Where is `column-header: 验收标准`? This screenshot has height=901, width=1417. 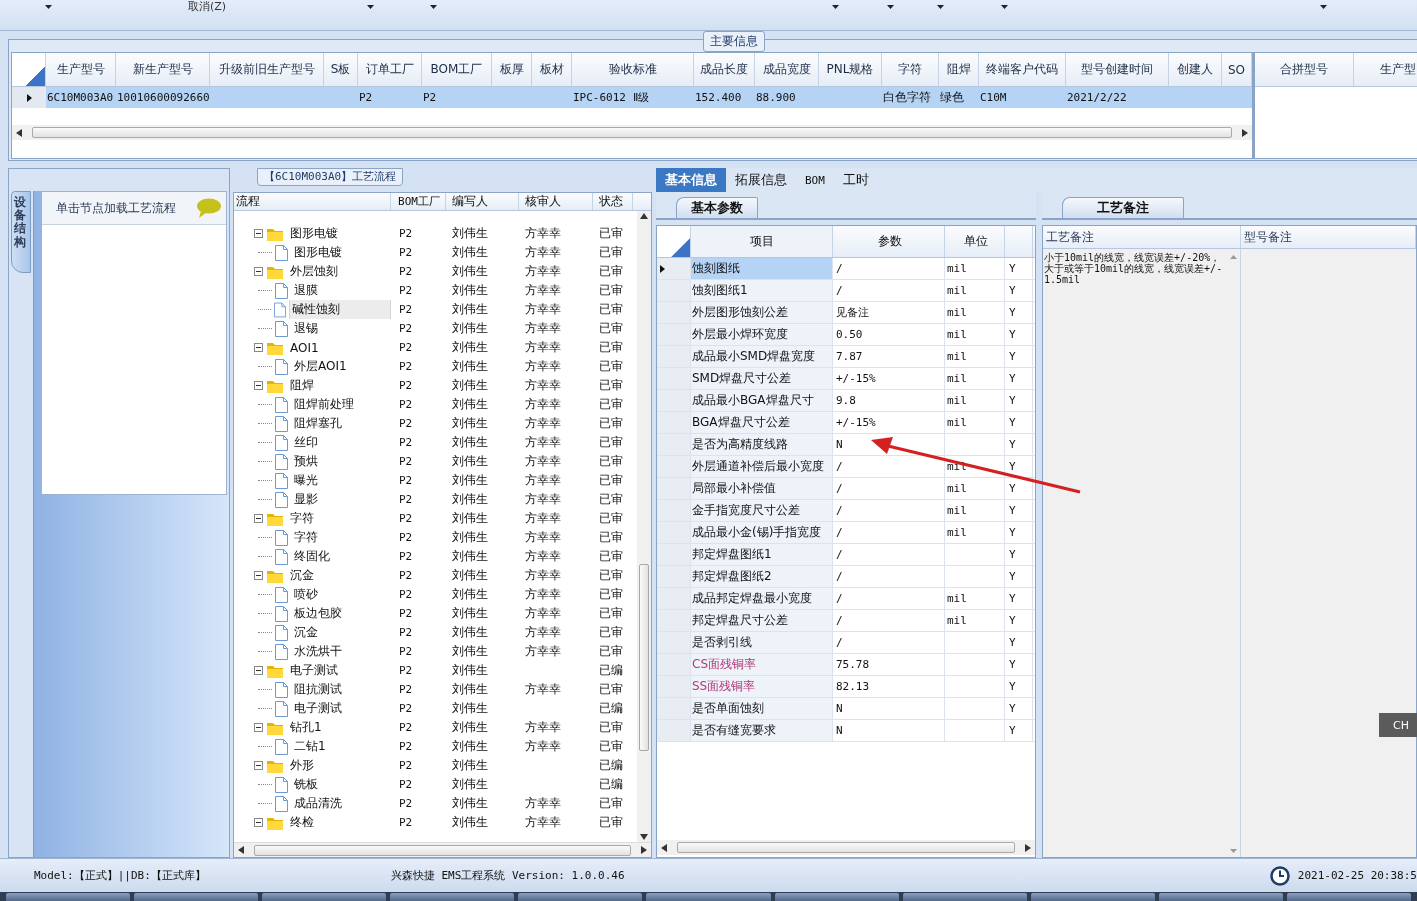
column-header: 验收标准 is located at coordinates (633, 69).